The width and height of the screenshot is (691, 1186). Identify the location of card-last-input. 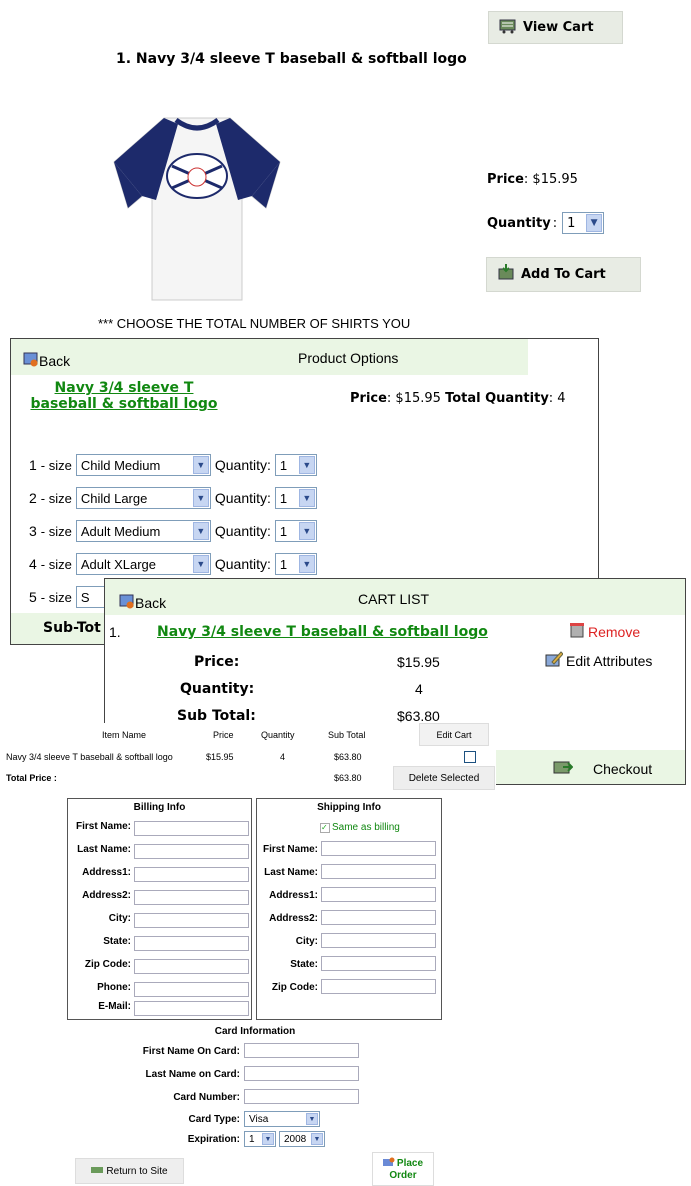
(301, 1073).